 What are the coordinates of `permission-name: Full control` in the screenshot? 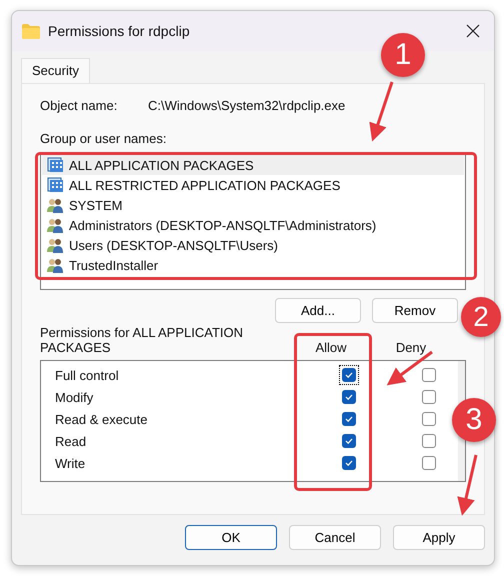 It's located at (87, 375).